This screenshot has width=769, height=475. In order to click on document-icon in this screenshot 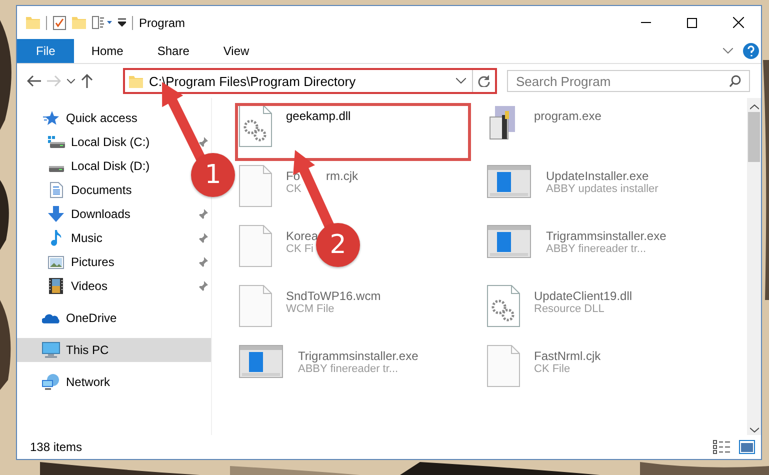, I will do `click(56, 190)`.